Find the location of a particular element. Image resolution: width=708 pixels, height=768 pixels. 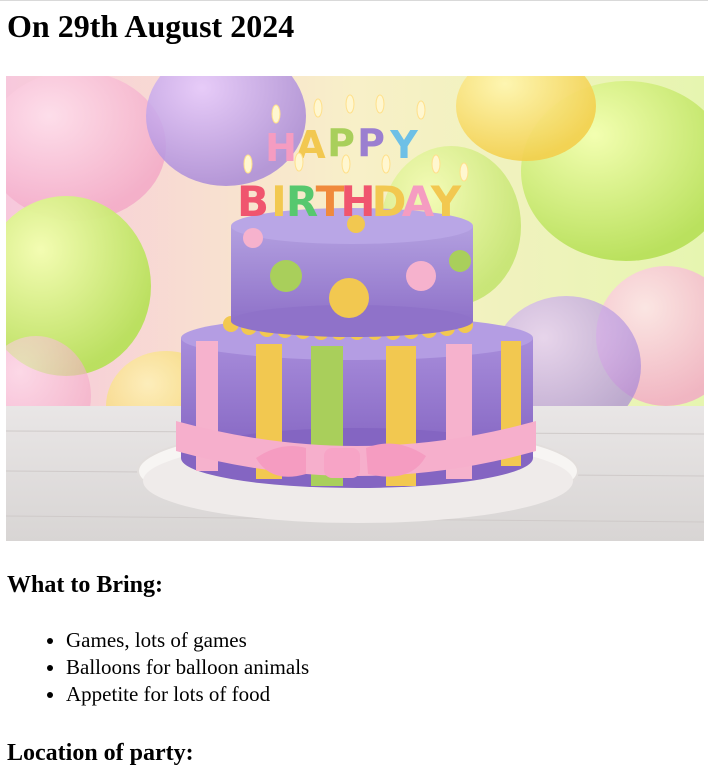

top-divider is located at coordinates (354, 0).